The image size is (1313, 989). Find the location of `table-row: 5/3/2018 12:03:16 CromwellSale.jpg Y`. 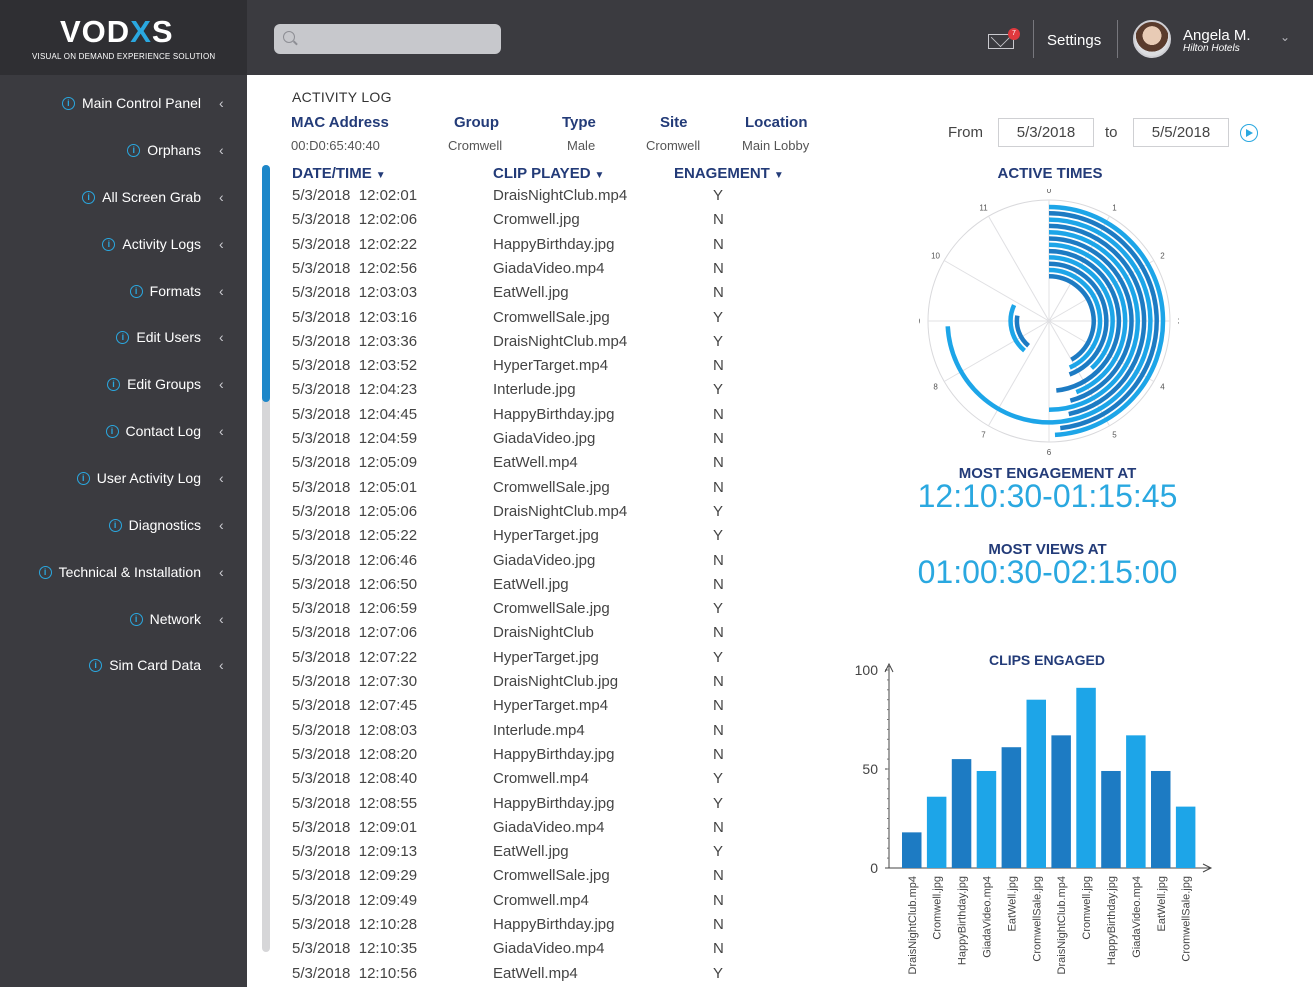

table-row: 5/3/2018 12:03:16 CromwellSale.jpg Y is located at coordinates (522, 321).